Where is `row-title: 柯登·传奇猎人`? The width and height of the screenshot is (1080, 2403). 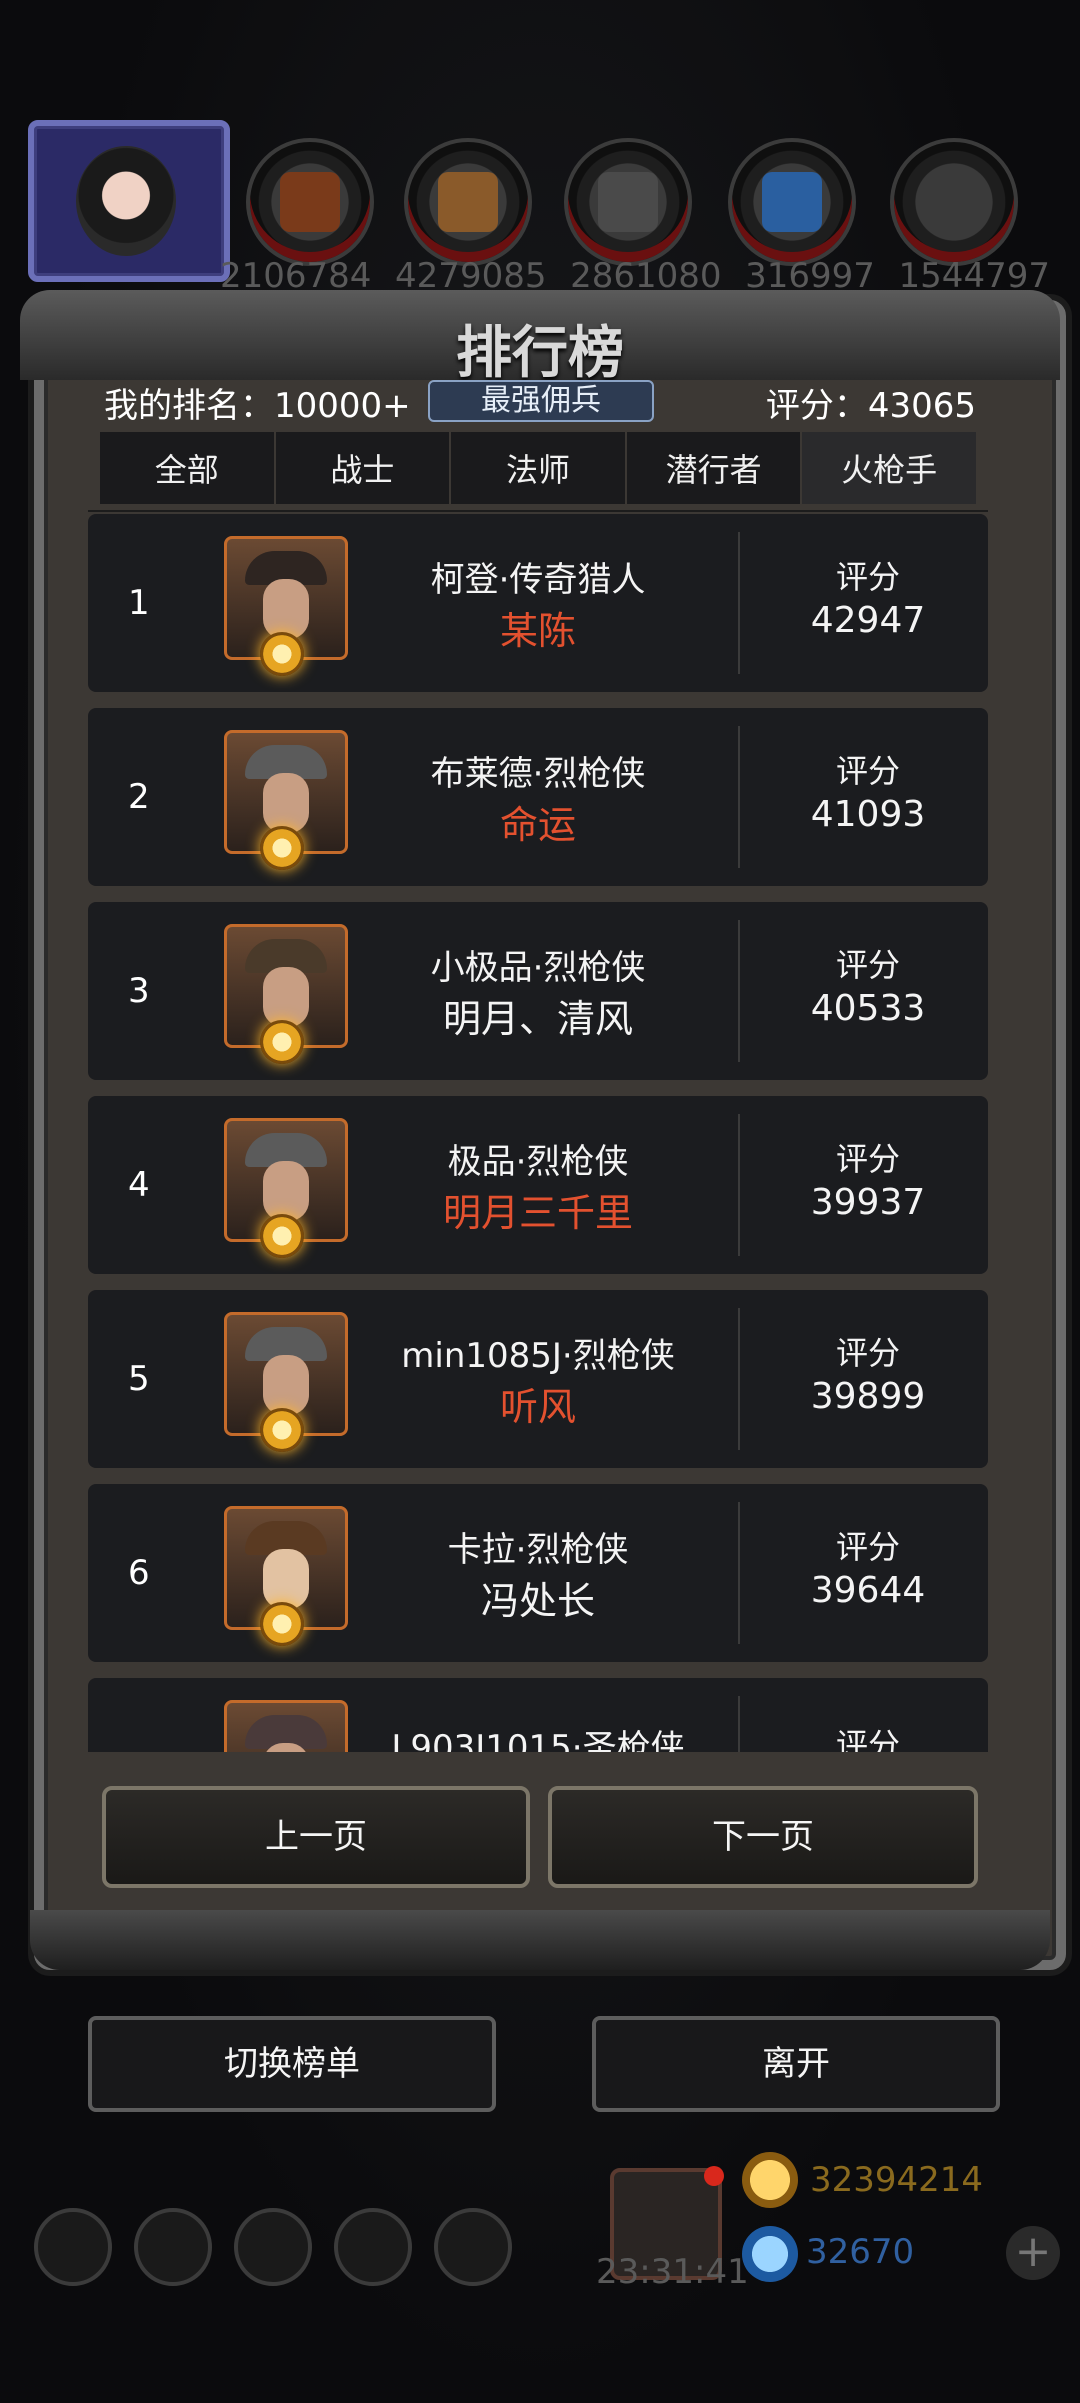 row-title: 柯登·传奇猎人 is located at coordinates (538, 580).